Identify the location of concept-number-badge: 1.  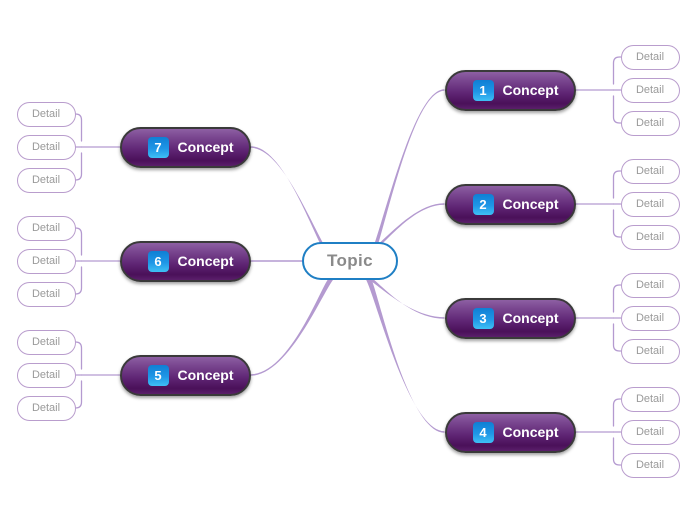
(483, 90).